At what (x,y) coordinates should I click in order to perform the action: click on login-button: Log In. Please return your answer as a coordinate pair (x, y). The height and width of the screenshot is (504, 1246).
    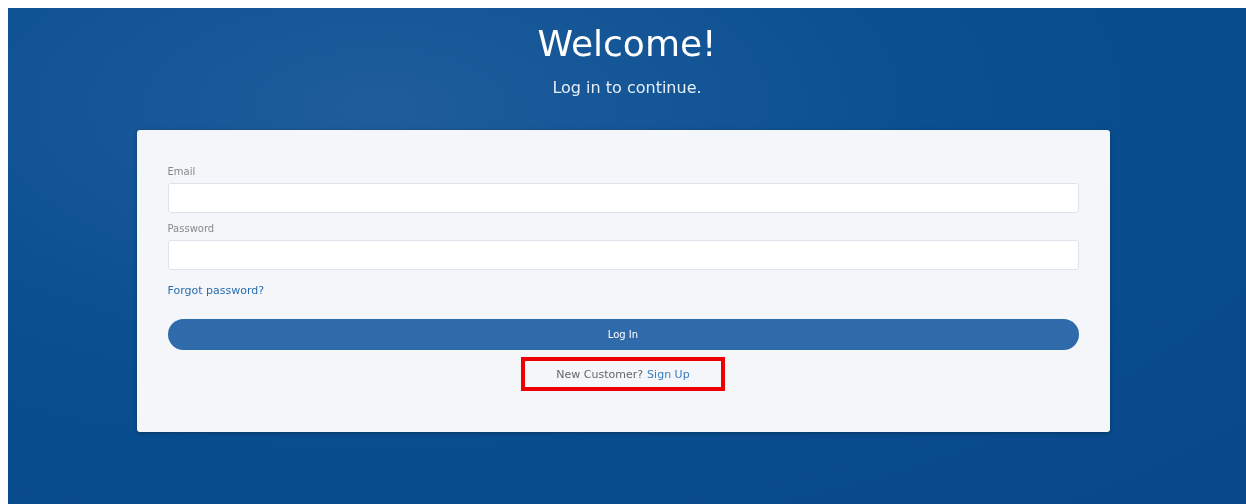
    Looking at the image, I should click on (623, 334).